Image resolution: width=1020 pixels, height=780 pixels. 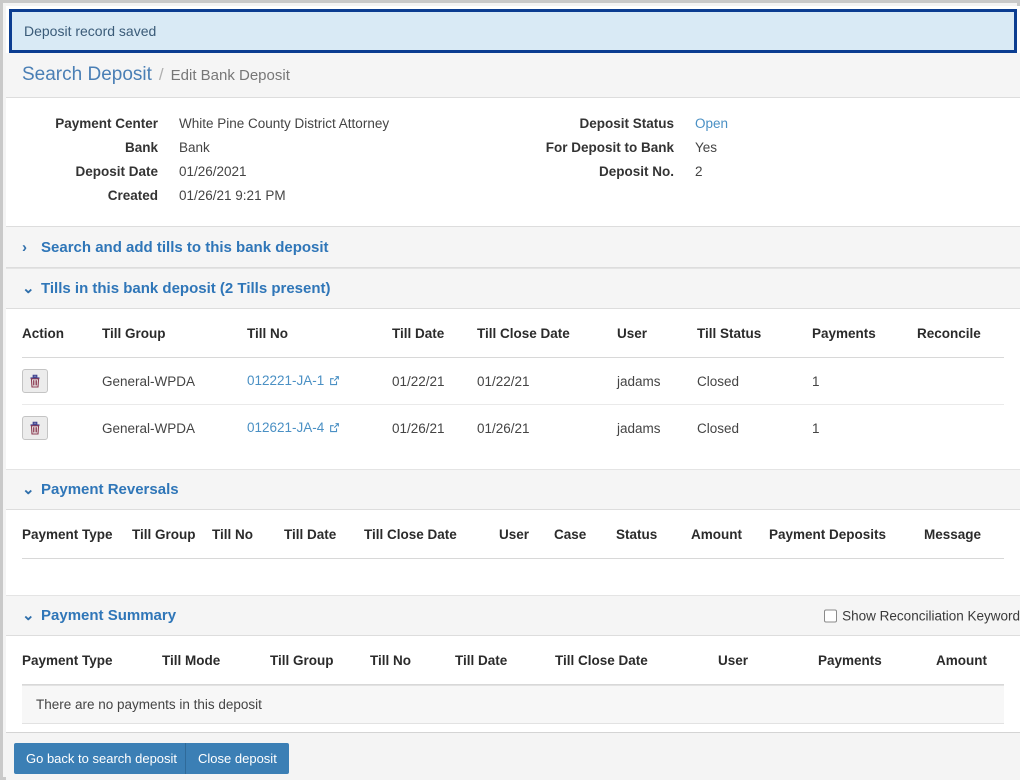 What do you see at coordinates (626, 123) in the screenshot?
I see `summary-label: Deposit Status` at bounding box center [626, 123].